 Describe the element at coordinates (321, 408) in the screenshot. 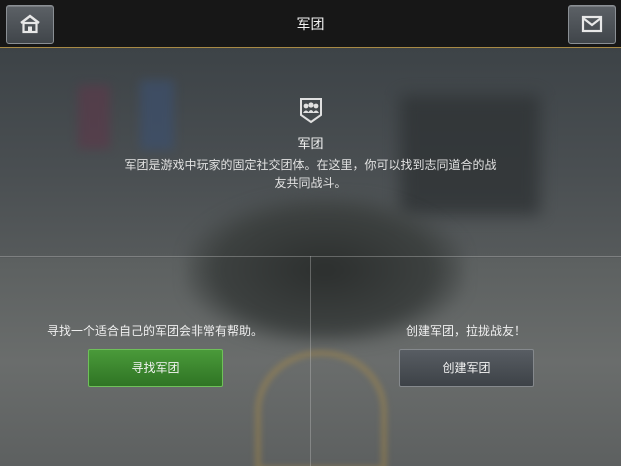

I see `floor-marking` at that location.